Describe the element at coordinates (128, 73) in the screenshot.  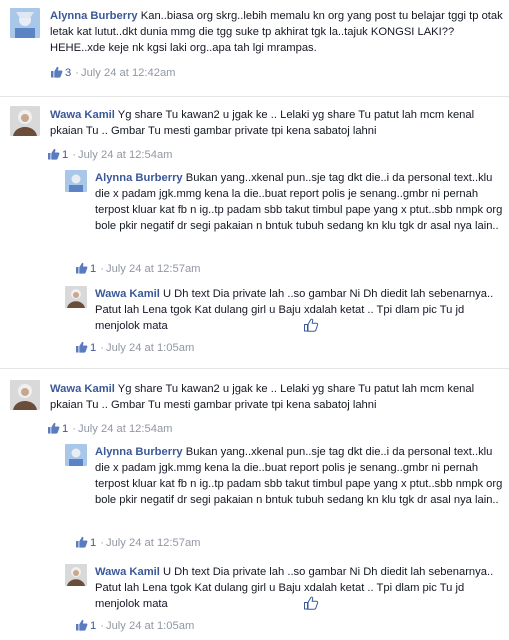
I see `comment-timestamp: July 24 at 12:42am` at that location.